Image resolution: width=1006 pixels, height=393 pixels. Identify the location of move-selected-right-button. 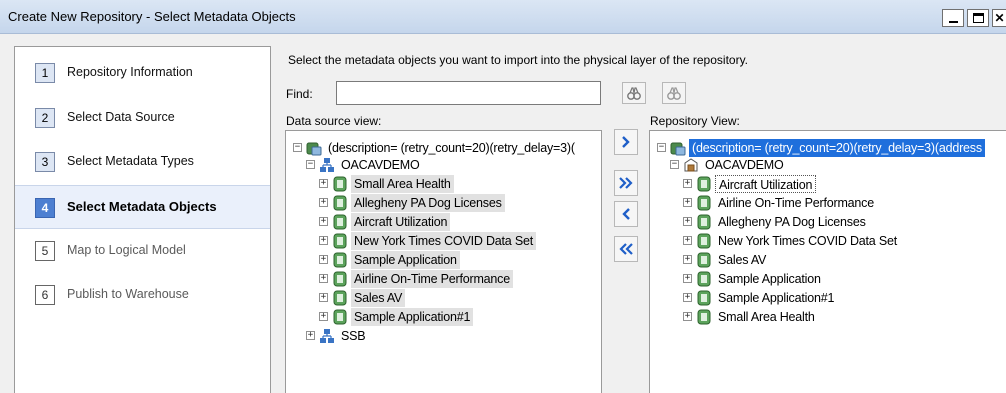
(626, 142).